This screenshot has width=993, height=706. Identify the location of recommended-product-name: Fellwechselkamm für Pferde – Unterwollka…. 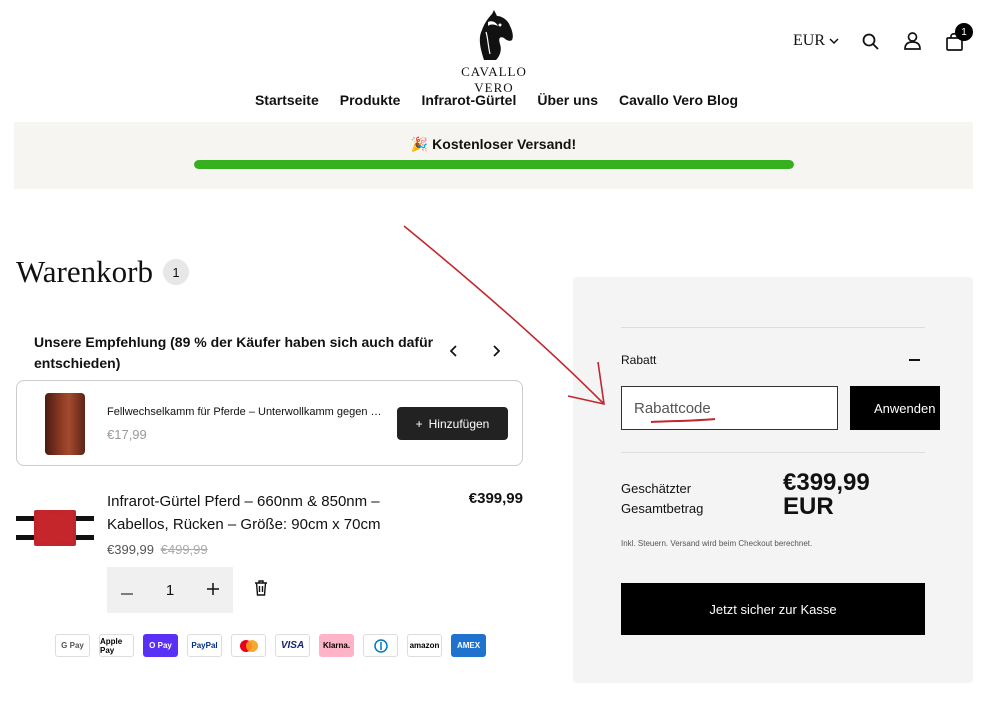
(247, 412).